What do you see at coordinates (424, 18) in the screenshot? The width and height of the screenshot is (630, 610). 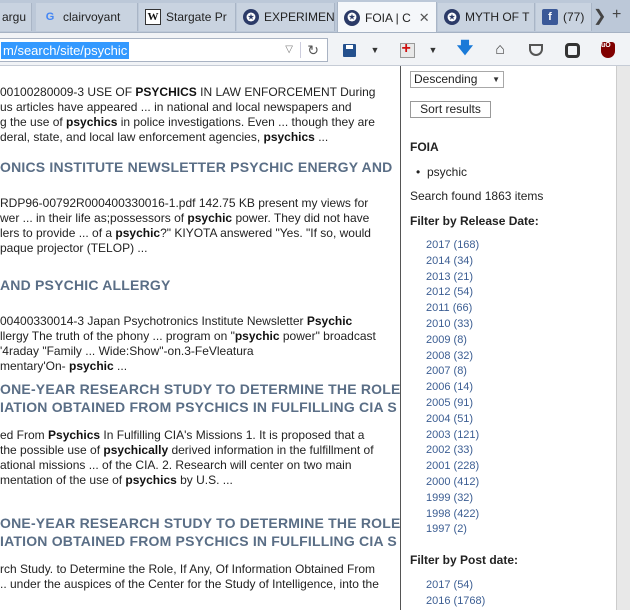 I see `close-tab-icon: ✕` at bounding box center [424, 18].